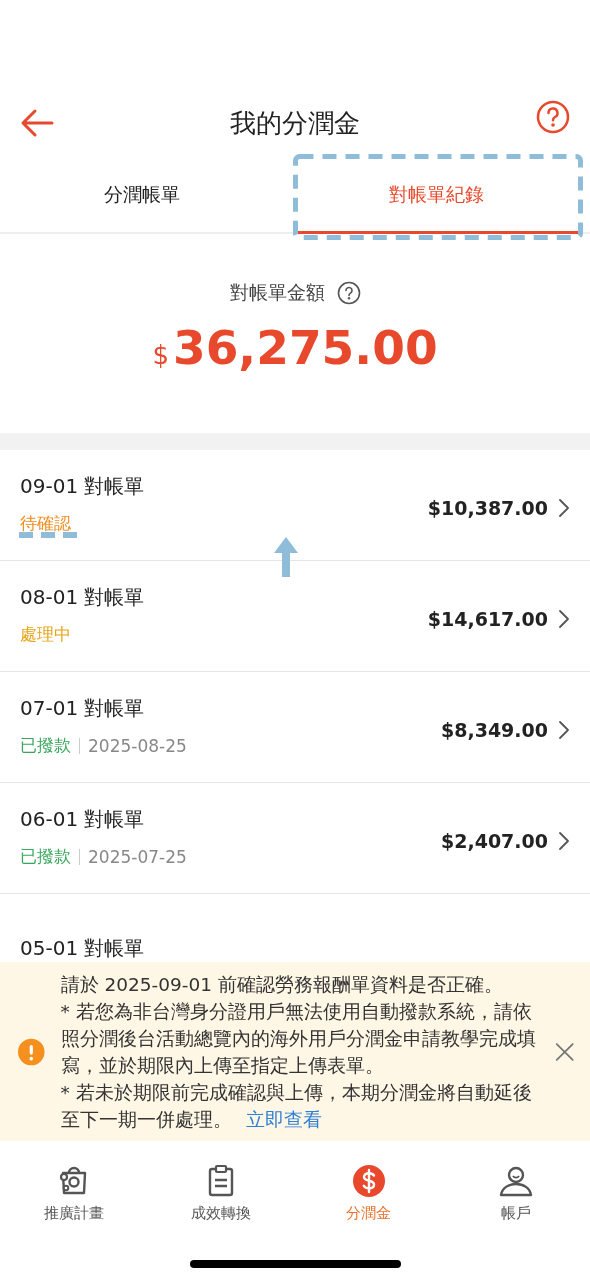 The width and height of the screenshot is (590, 1280). Describe the element at coordinates (82, 597) in the screenshot. I see `statement-title: 08-01 對帳單` at that location.